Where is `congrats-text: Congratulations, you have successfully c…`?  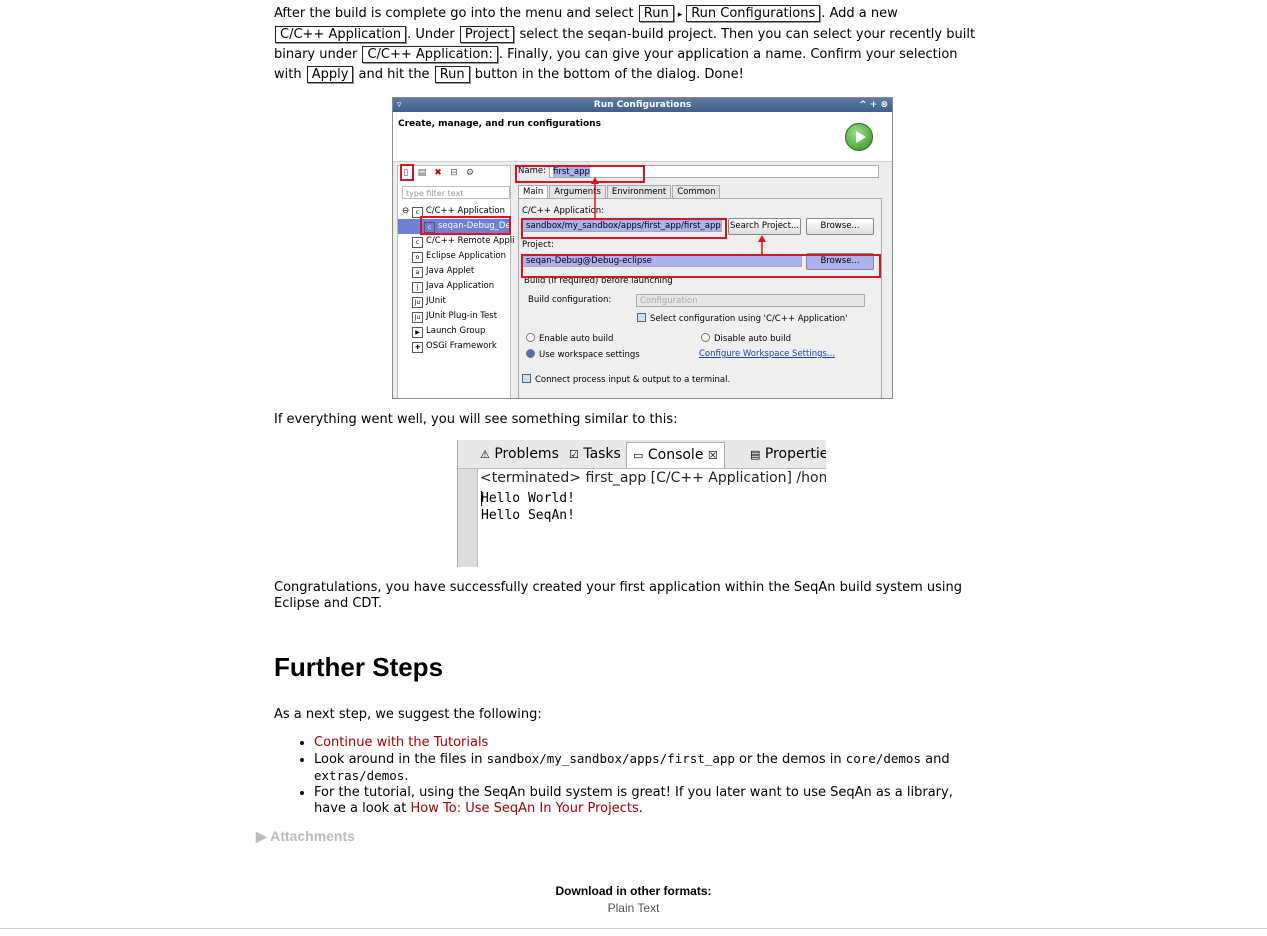 congrats-text: Congratulations, you have successfully c… is located at coordinates (618, 595).